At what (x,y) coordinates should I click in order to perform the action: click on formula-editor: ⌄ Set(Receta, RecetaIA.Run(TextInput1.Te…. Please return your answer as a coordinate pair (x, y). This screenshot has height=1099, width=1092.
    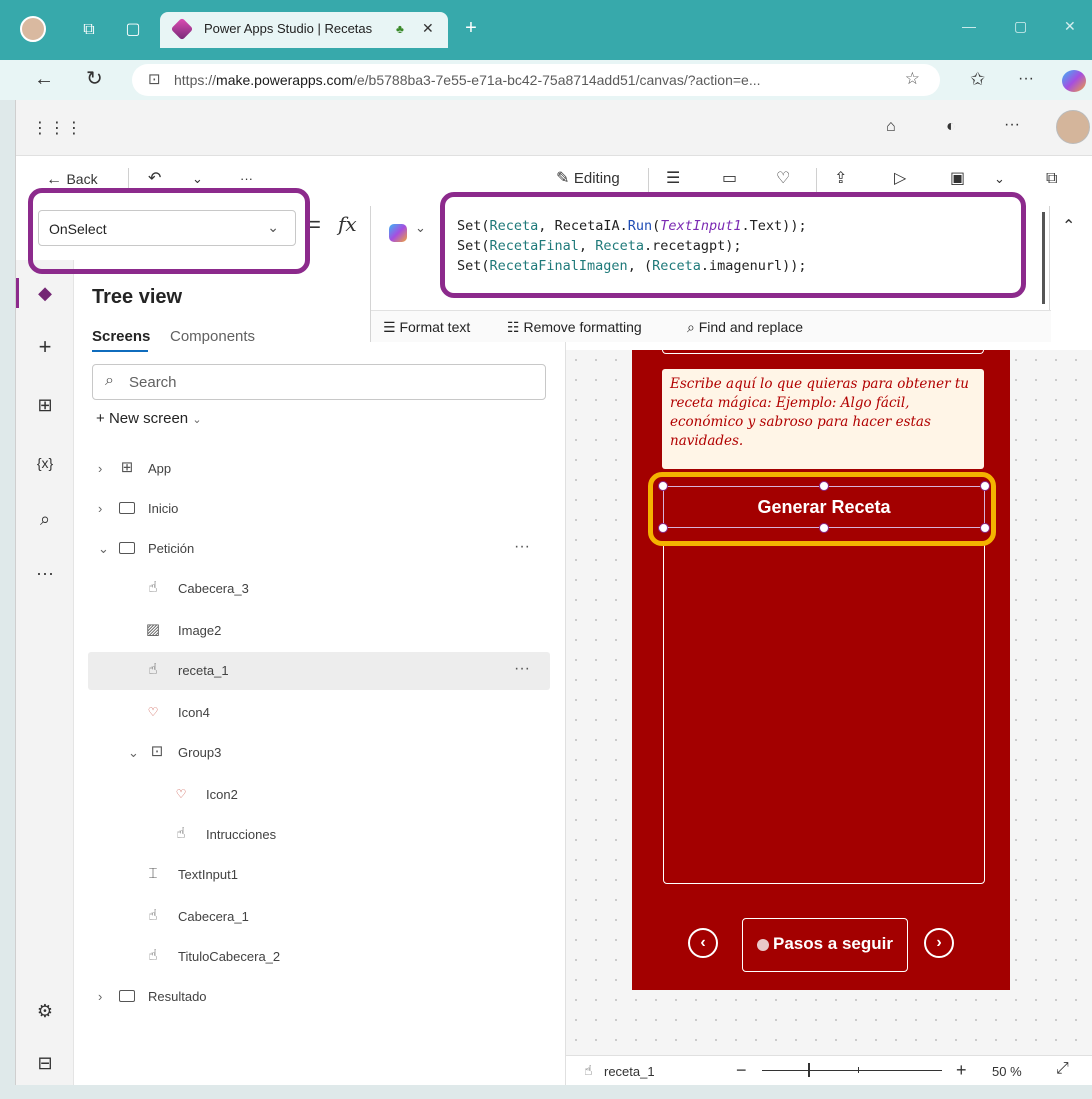
    Looking at the image, I should click on (710, 274).